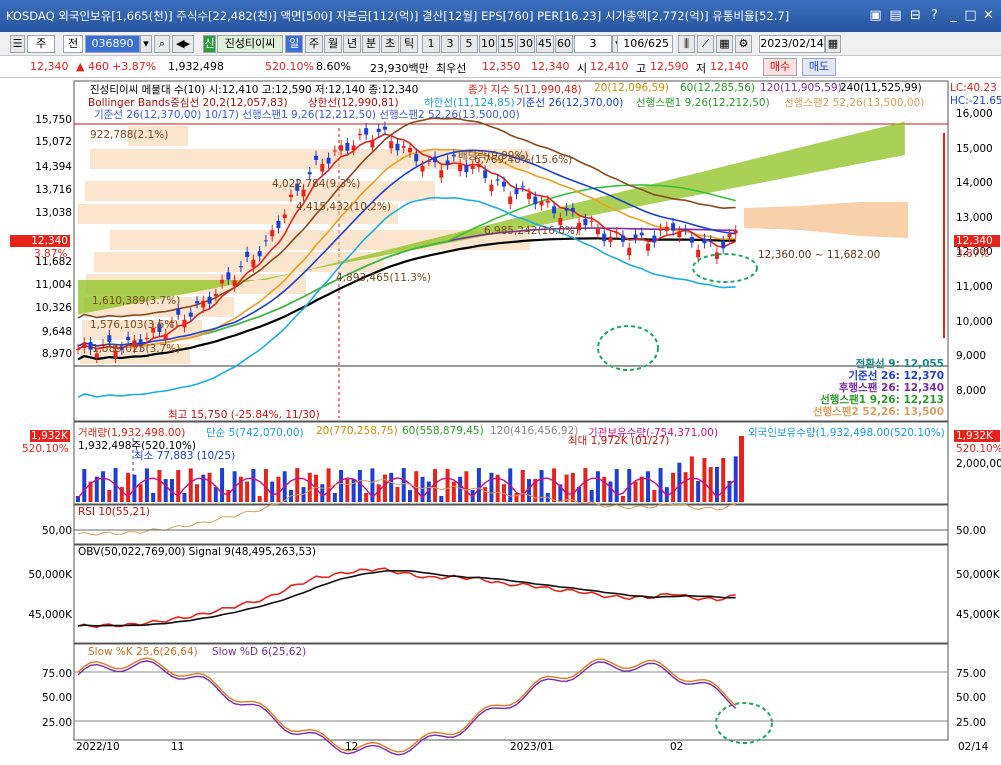 This screenshot has width=1001, height=765. What do you see at coordinates (162, 44) in the screenshot?
I see `search-icon: ⌕` at bounding box center [162, 44].